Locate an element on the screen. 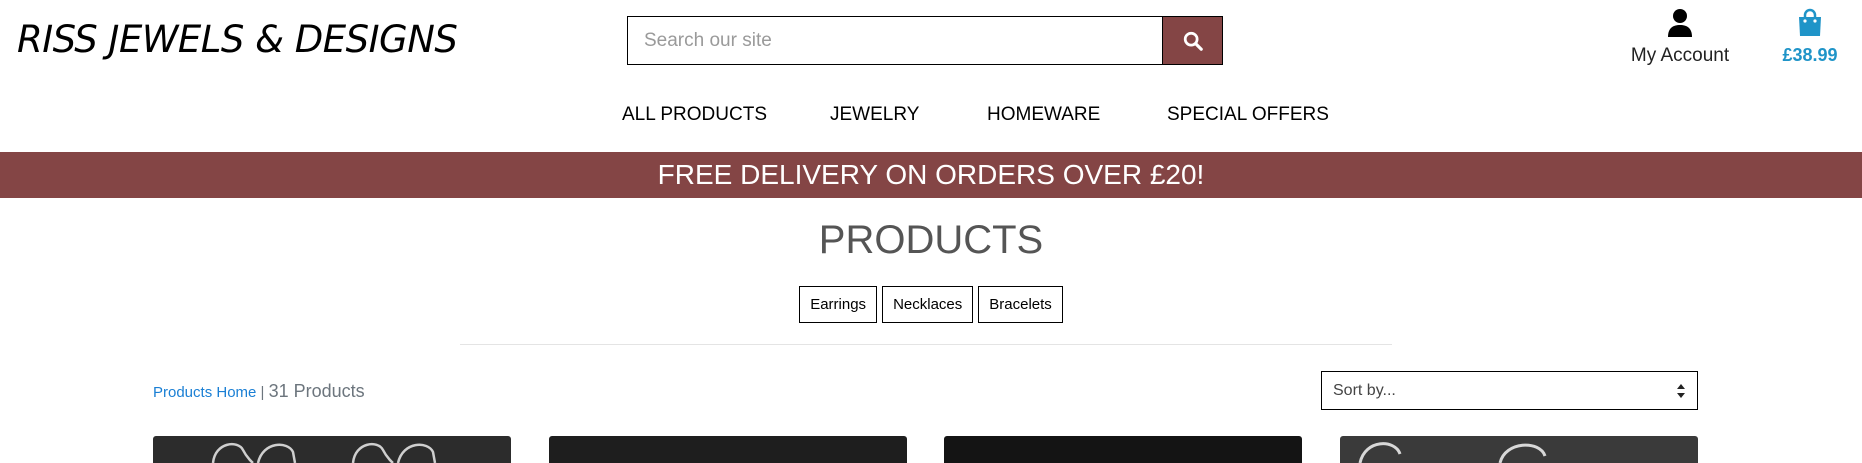 The width and height of the screenshot is (1862, 463). nav-special-offers: SPECIAL OFFERS is located at coordinates (1248, 115).